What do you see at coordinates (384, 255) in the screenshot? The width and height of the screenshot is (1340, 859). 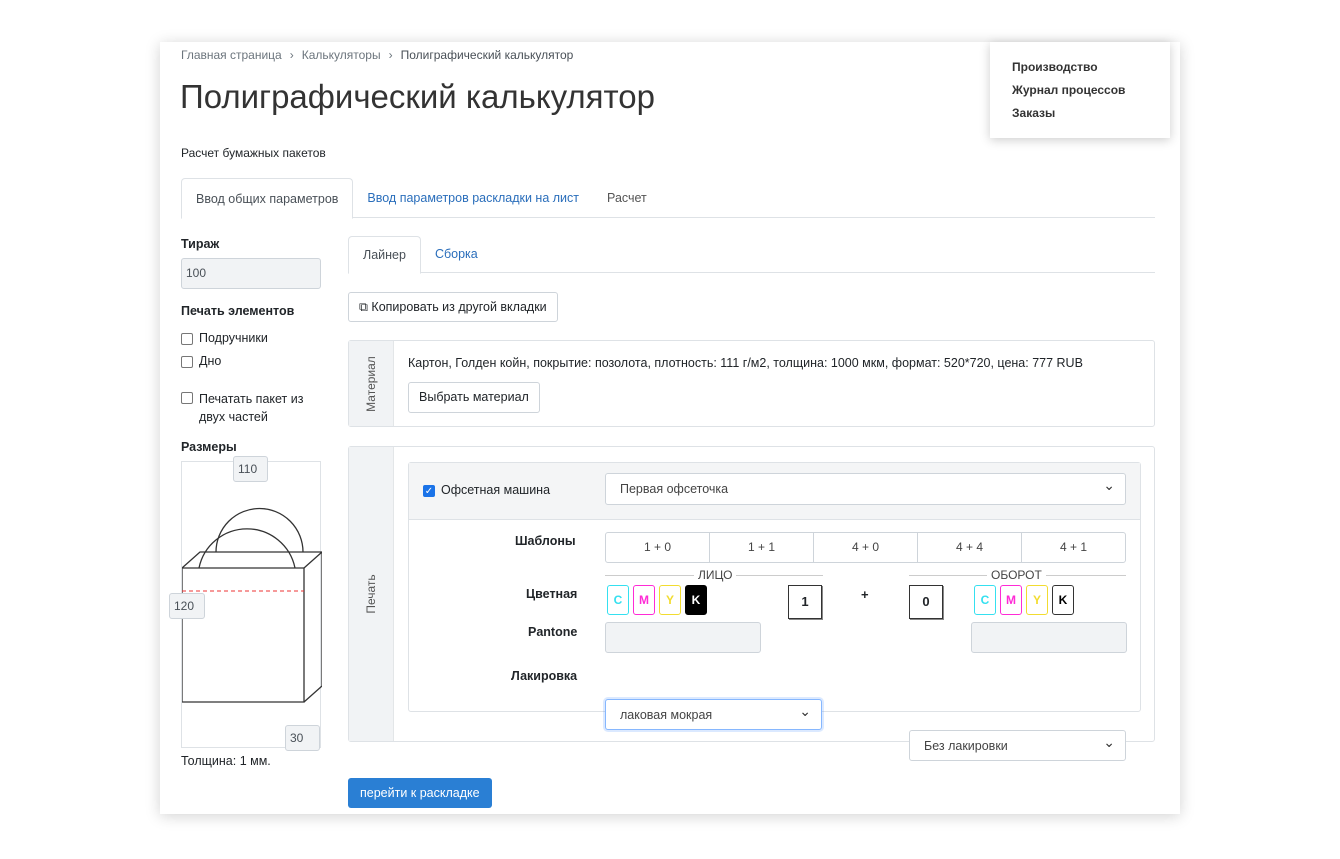 I see `subtab-liner: Лайнер` at bounding box center [384, 255].